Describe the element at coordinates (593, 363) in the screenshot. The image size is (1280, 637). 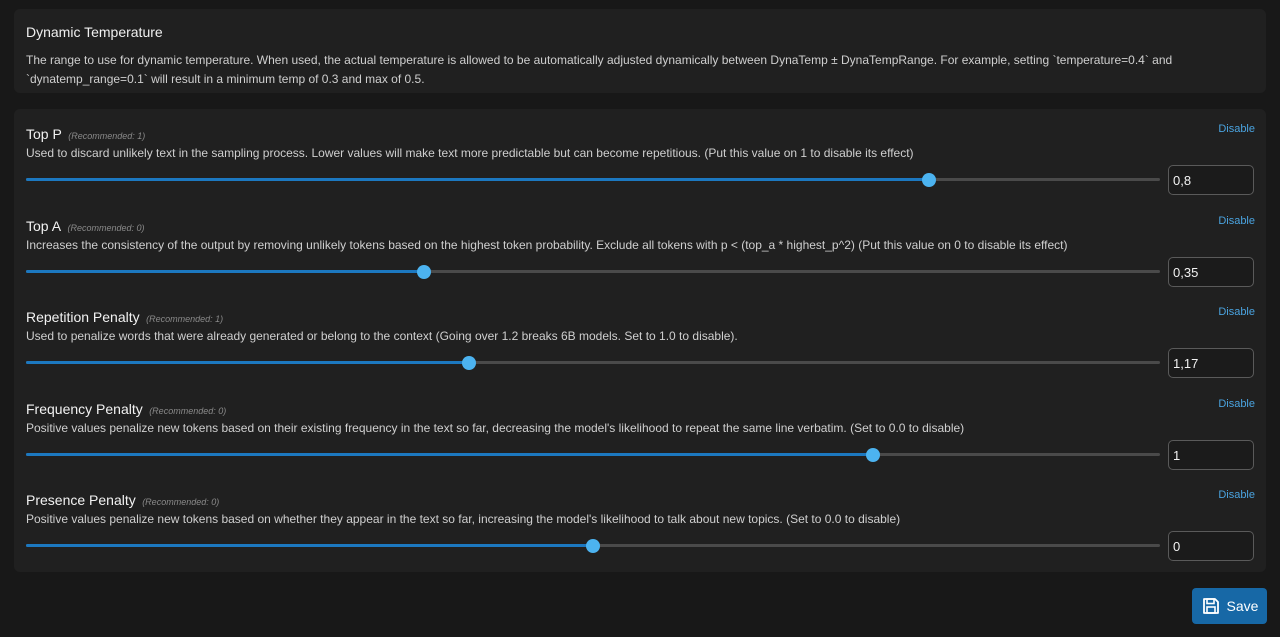
I see `repetition-penalty-slider` at that location.